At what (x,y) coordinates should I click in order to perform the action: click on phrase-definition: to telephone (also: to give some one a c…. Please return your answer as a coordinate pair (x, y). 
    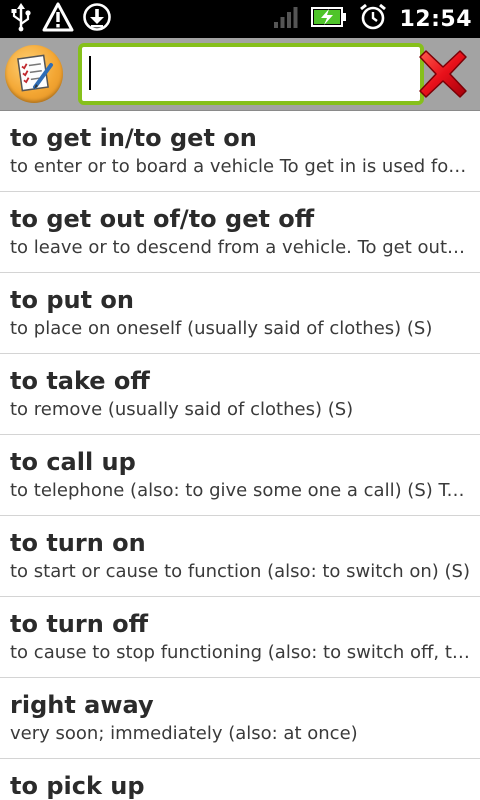
    Looking at the image, I should click on (240, 490).